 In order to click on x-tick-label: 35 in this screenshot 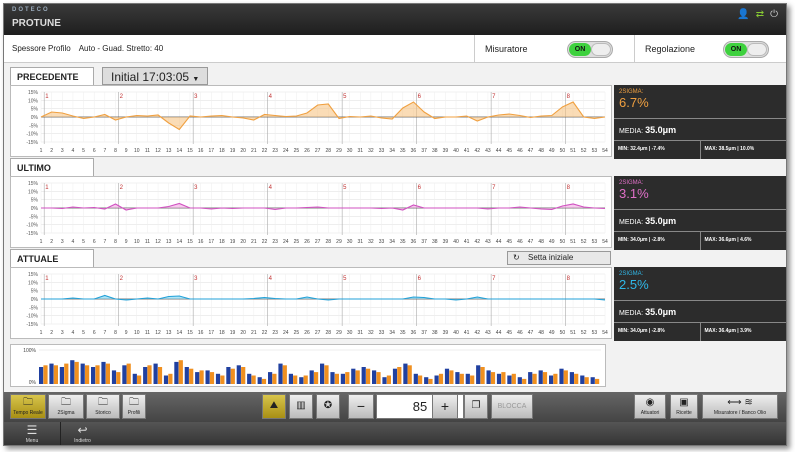, I will do `click(403, 242)`.